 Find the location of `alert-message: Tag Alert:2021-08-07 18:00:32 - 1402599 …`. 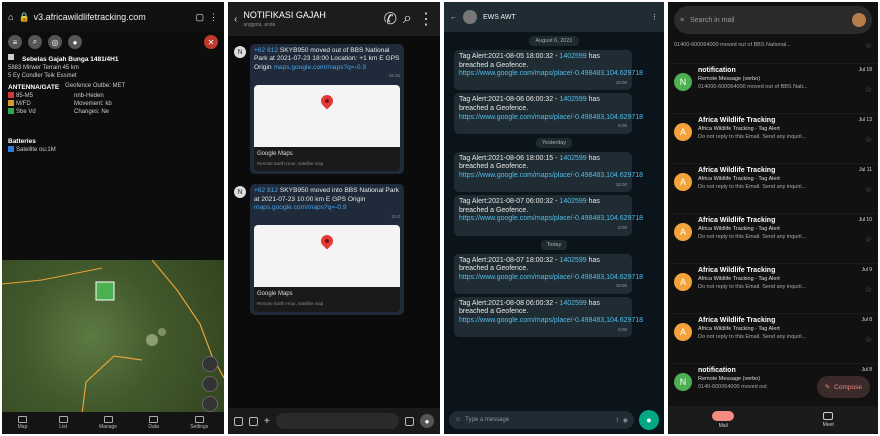

alert-message: Tag Alert:2021-08-07 18:00:32 - 1402599 … is located at coordinates (548, 273).